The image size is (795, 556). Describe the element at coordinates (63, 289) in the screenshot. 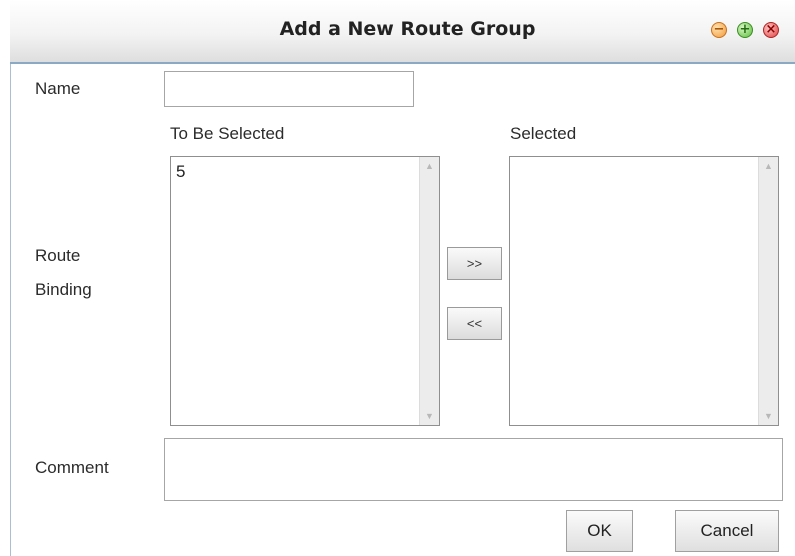

I see `route-binding-label-line2: Binding` at that location.